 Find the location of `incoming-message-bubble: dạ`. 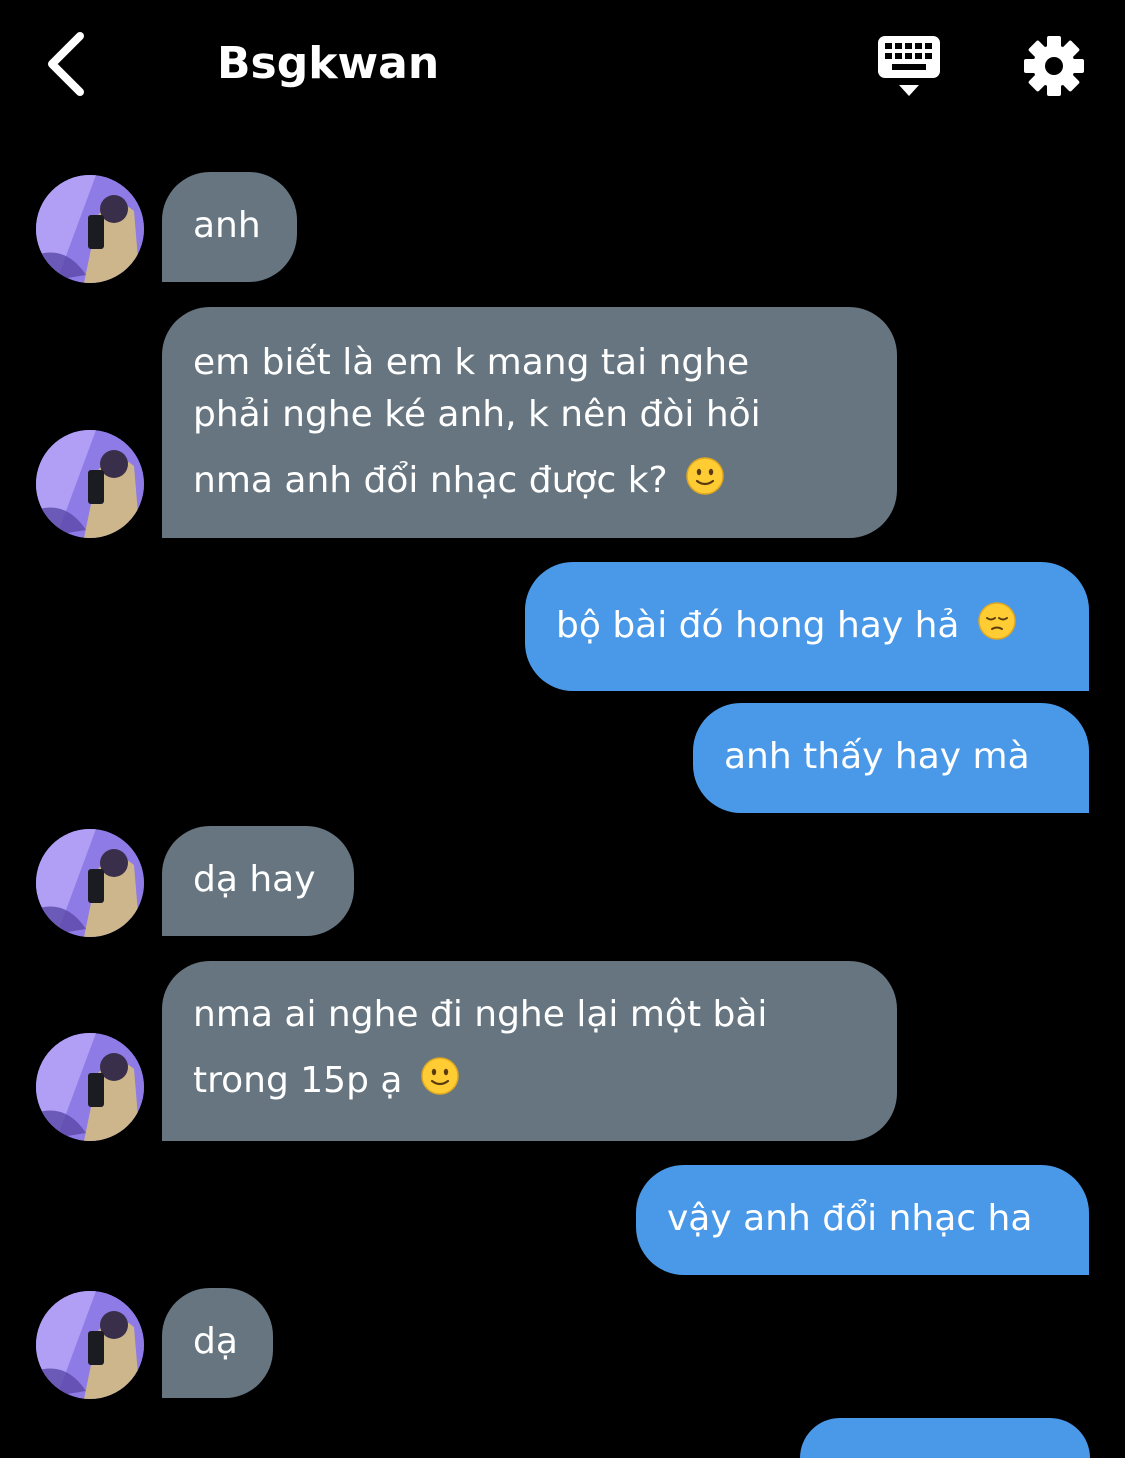

incoming-message-bubble: dạ is located at coordinates (217, 1343).